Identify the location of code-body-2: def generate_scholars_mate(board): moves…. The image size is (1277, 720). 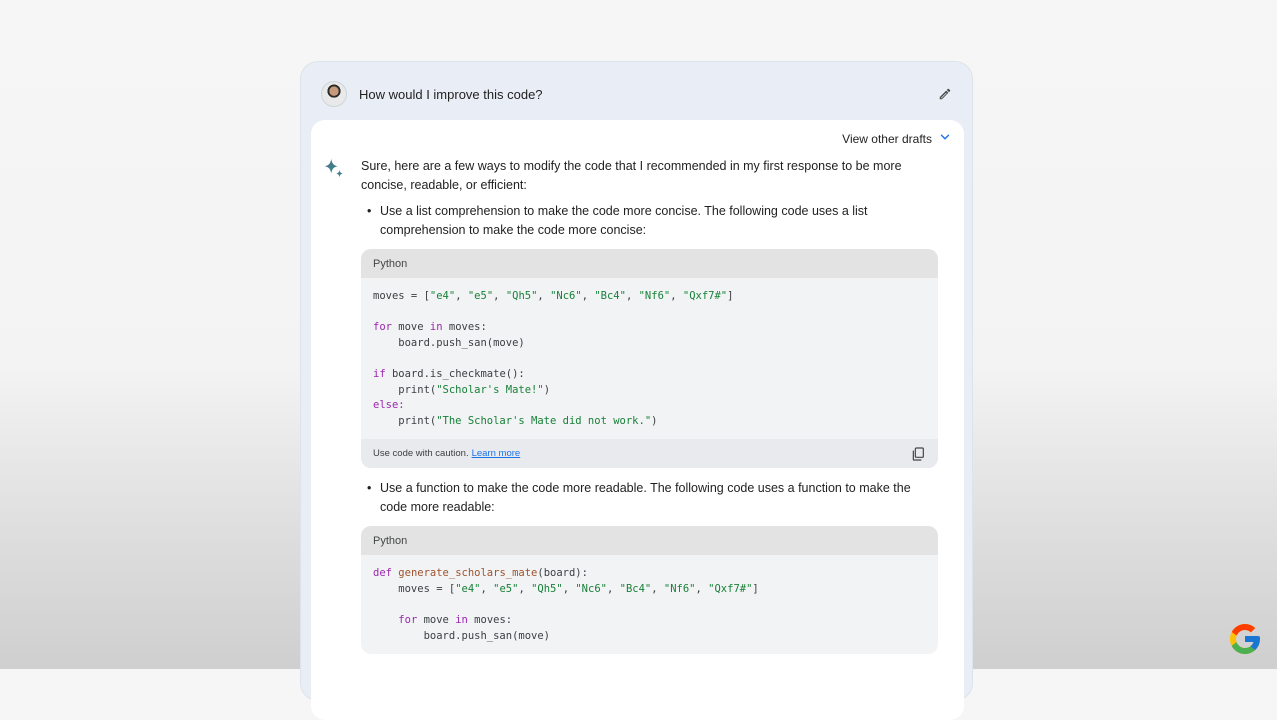
(649, 604).